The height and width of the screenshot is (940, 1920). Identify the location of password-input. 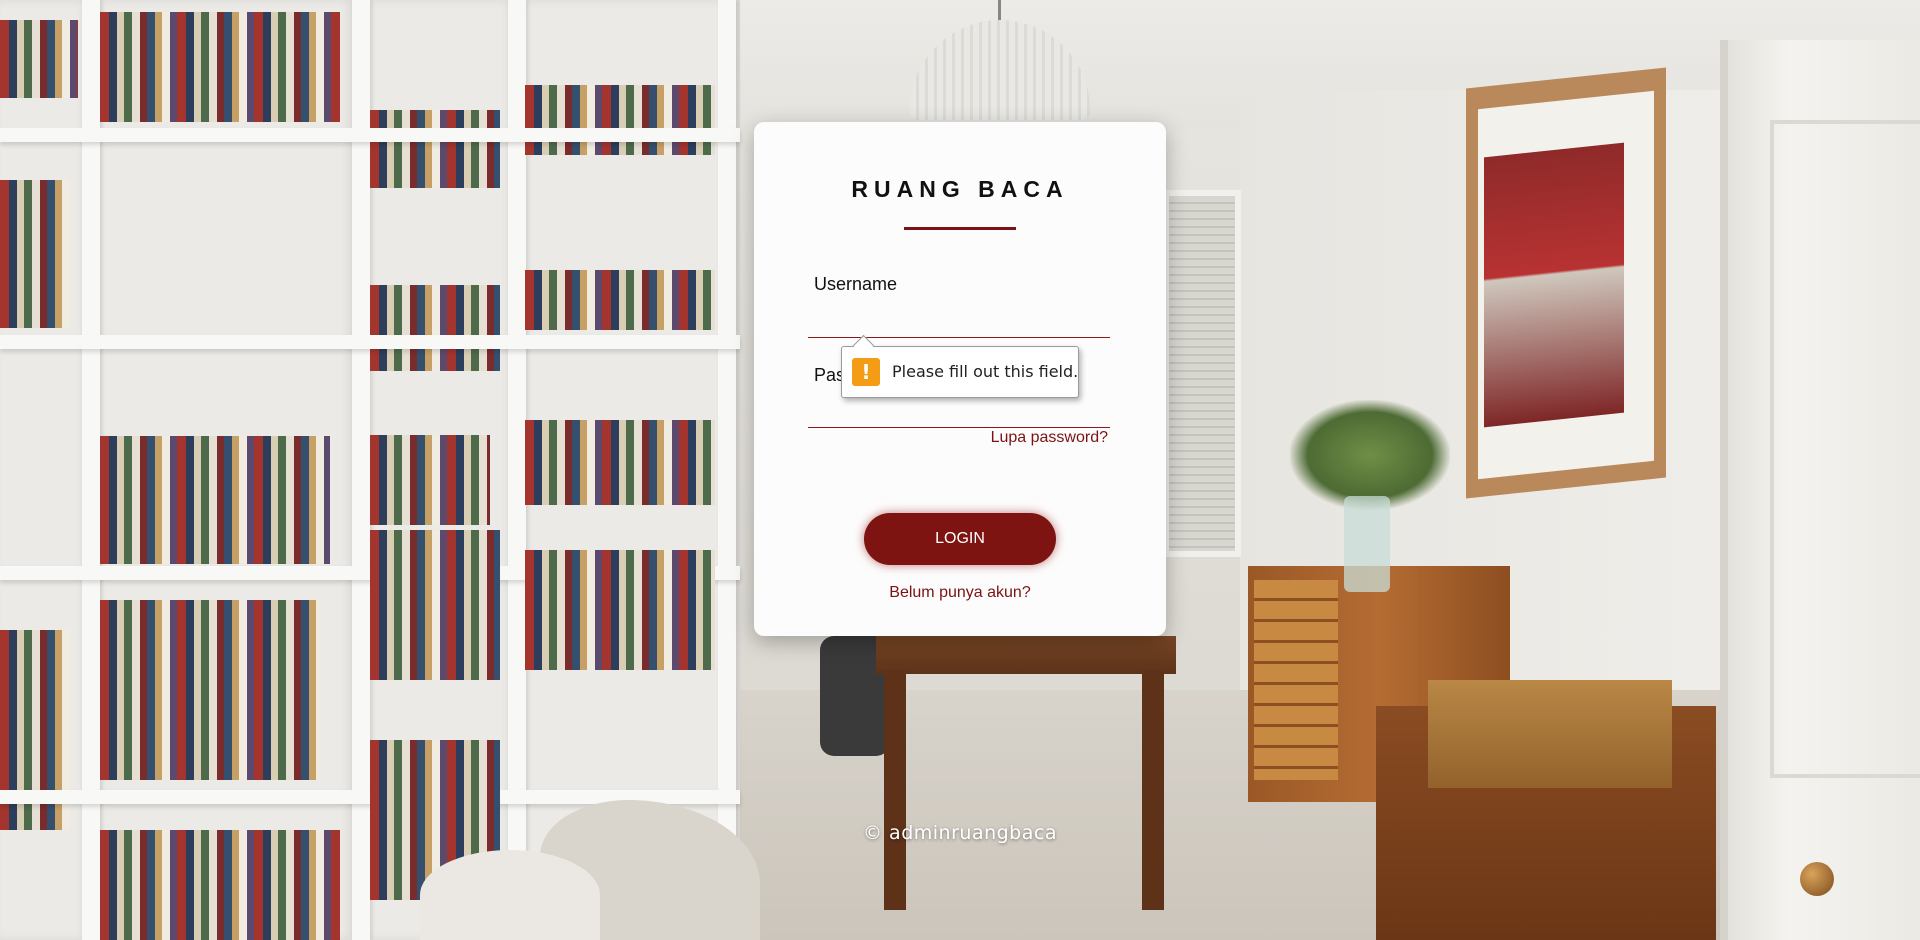
(959, 413).